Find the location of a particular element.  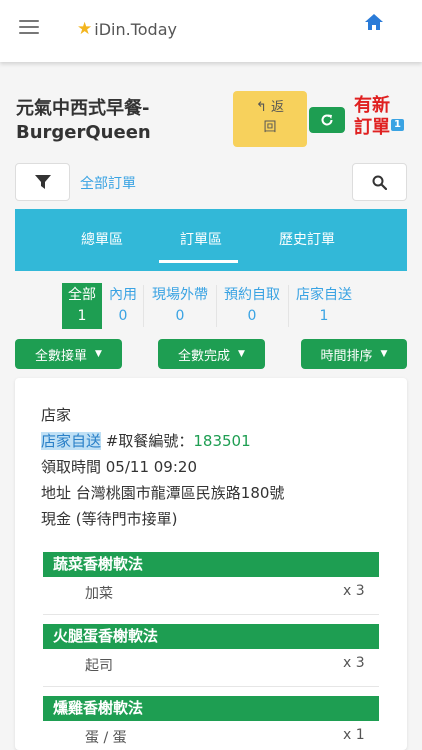

search-icon is located at coordinates (379, 182).